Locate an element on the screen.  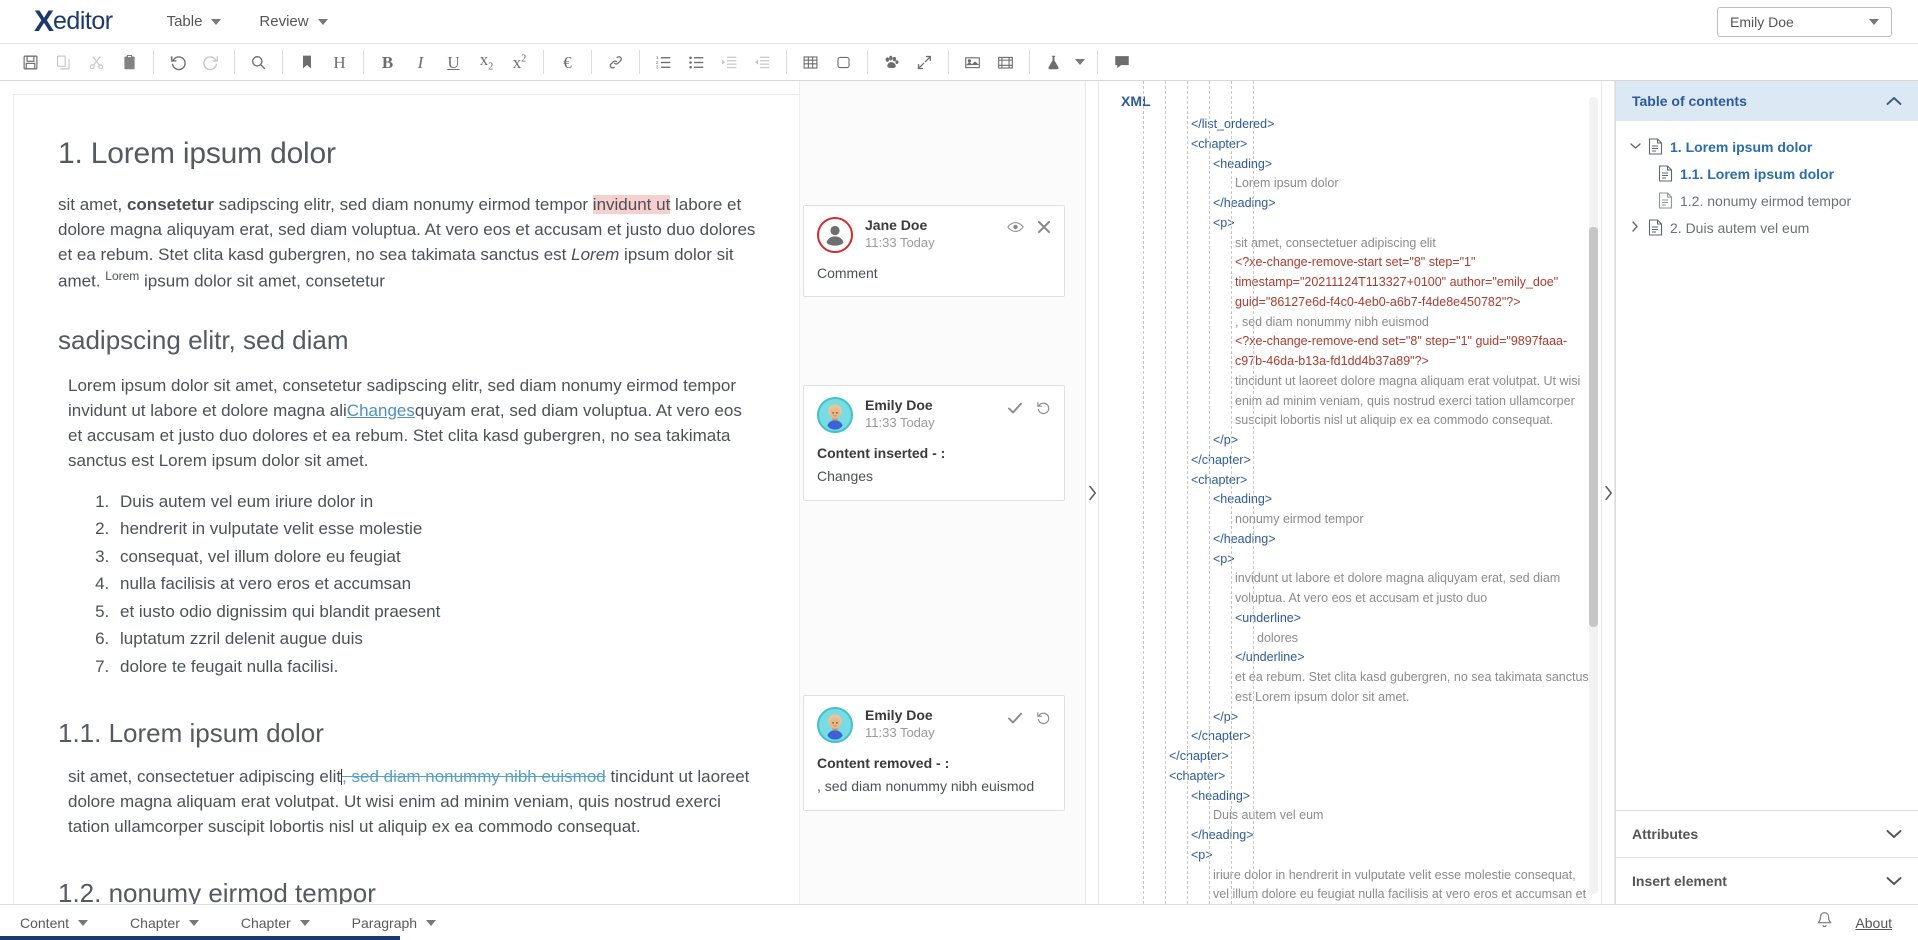
insert-element-section-header: Insert element is located at coordinates (1767, 880).